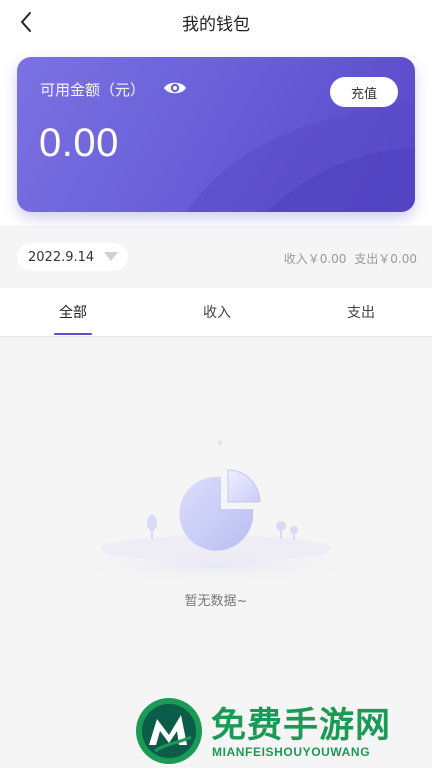  I want to click on tab-income: 收入, so click(217, 312).